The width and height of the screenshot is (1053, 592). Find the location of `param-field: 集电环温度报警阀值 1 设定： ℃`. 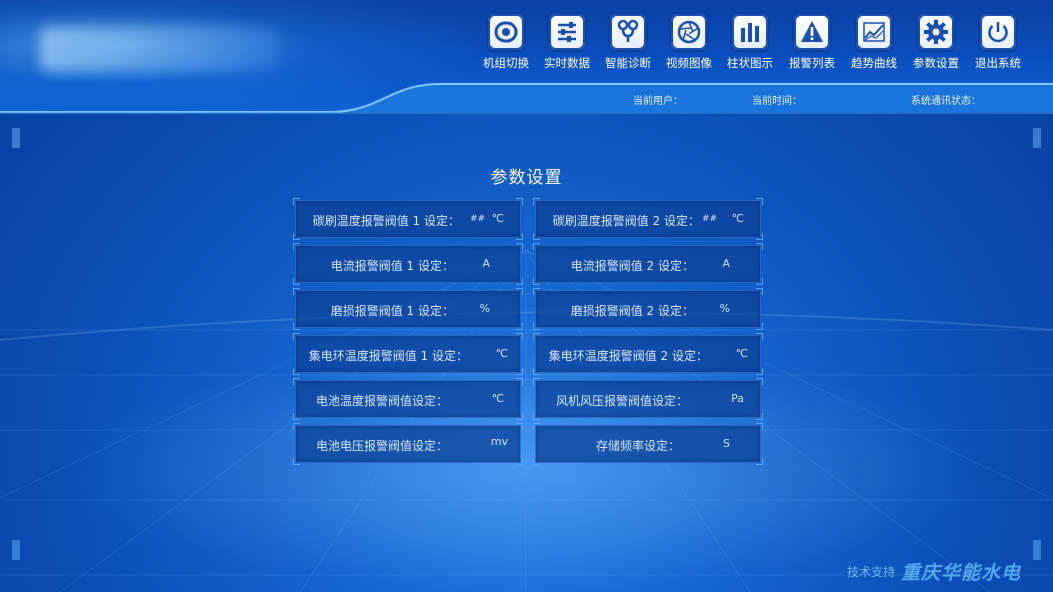

param-field: 集电环温度报警阀值 1 设定： ℃ is located at coordinates (408, 354).